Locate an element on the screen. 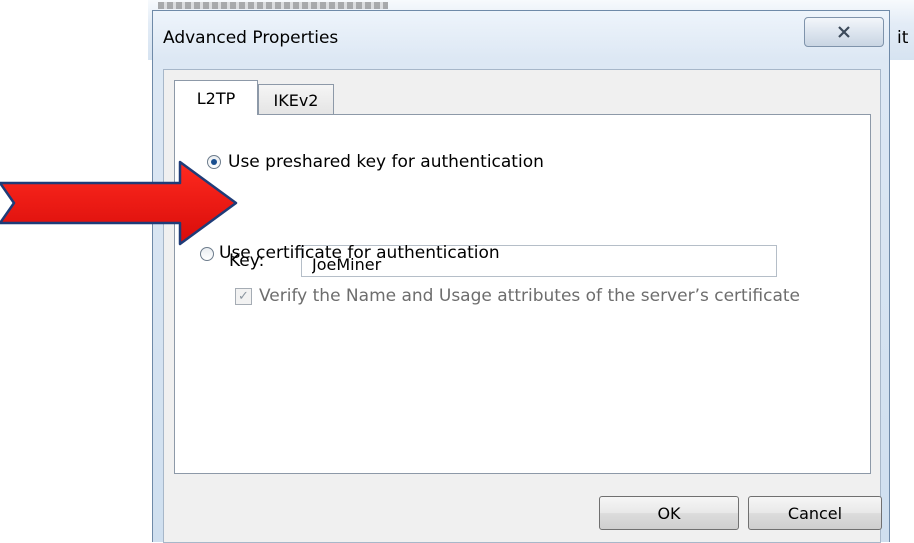 This screenshot has height=543, width=914. background-window-text is located at coordinates (273, 5).